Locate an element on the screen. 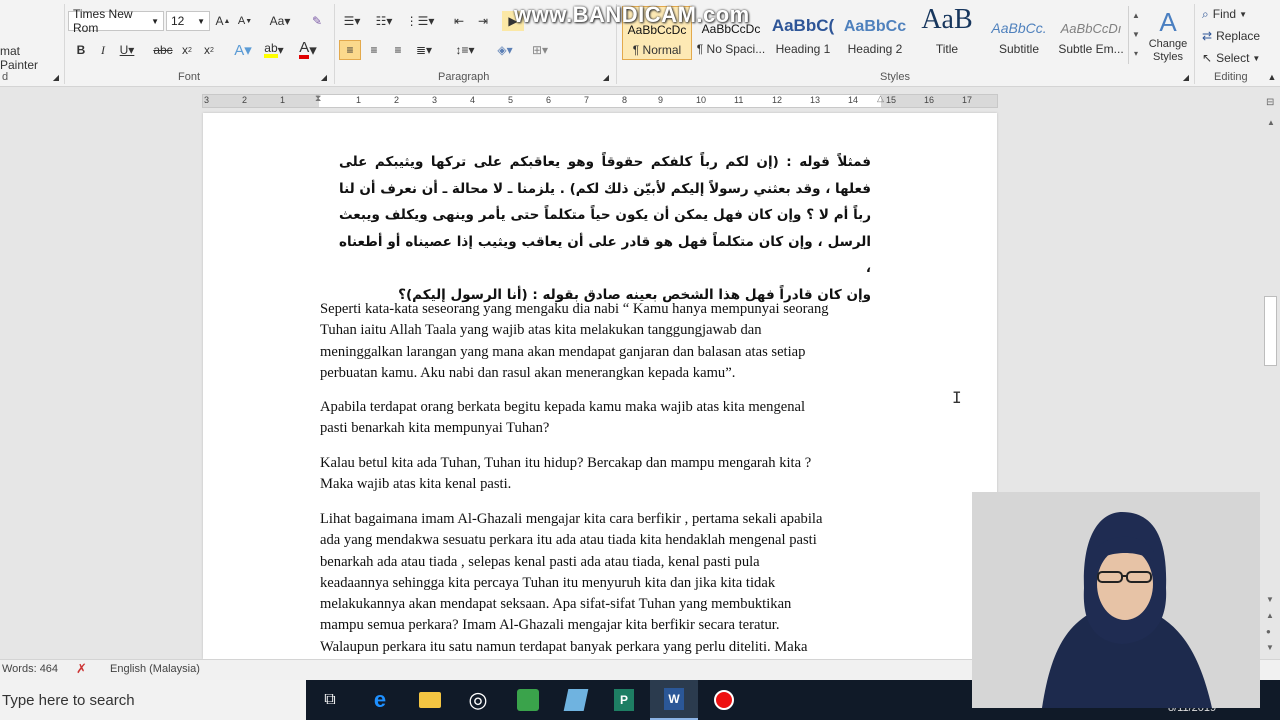 The height and width of the screenshot is (720, 1280). ruler-tick: 16 is located at coordinates (929, 100).